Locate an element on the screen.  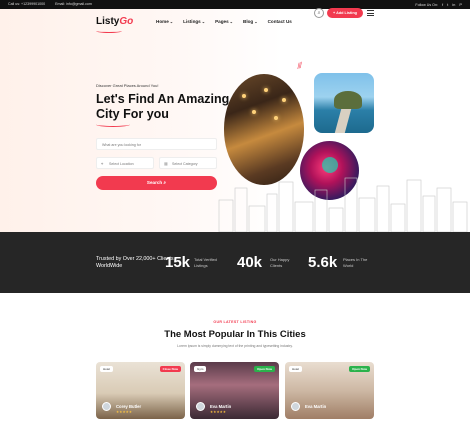
location-select: ⌖ Select Location is located at coordinates (125, 163).